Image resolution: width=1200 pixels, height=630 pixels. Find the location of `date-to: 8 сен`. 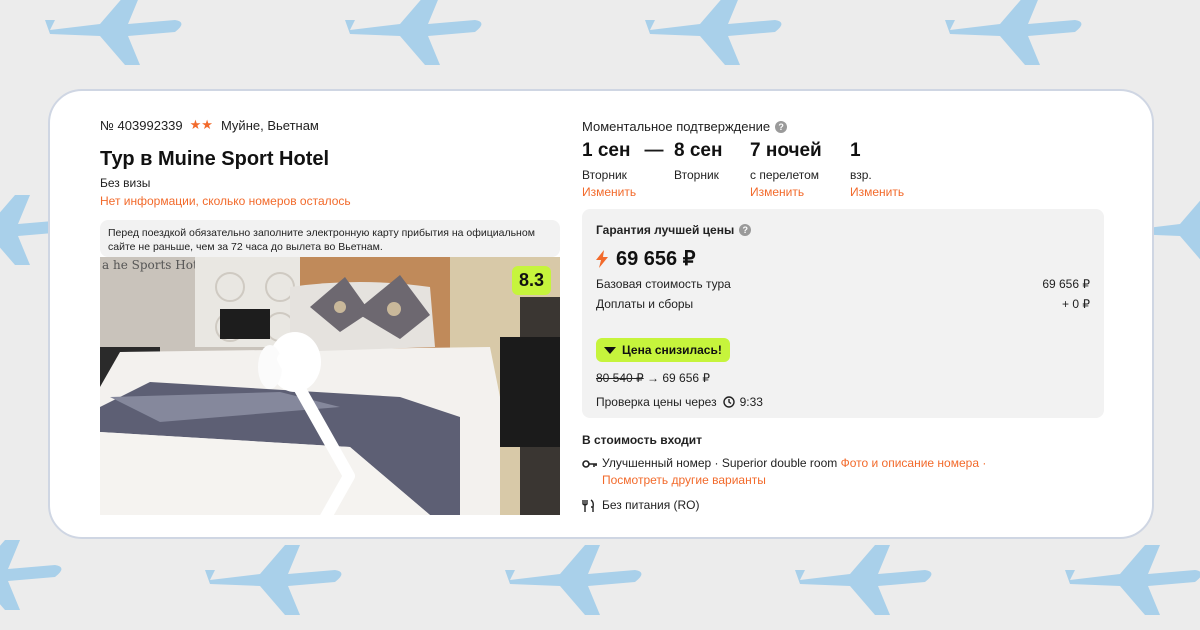

date-to: 8 сен is located at coordinates (698, 150).